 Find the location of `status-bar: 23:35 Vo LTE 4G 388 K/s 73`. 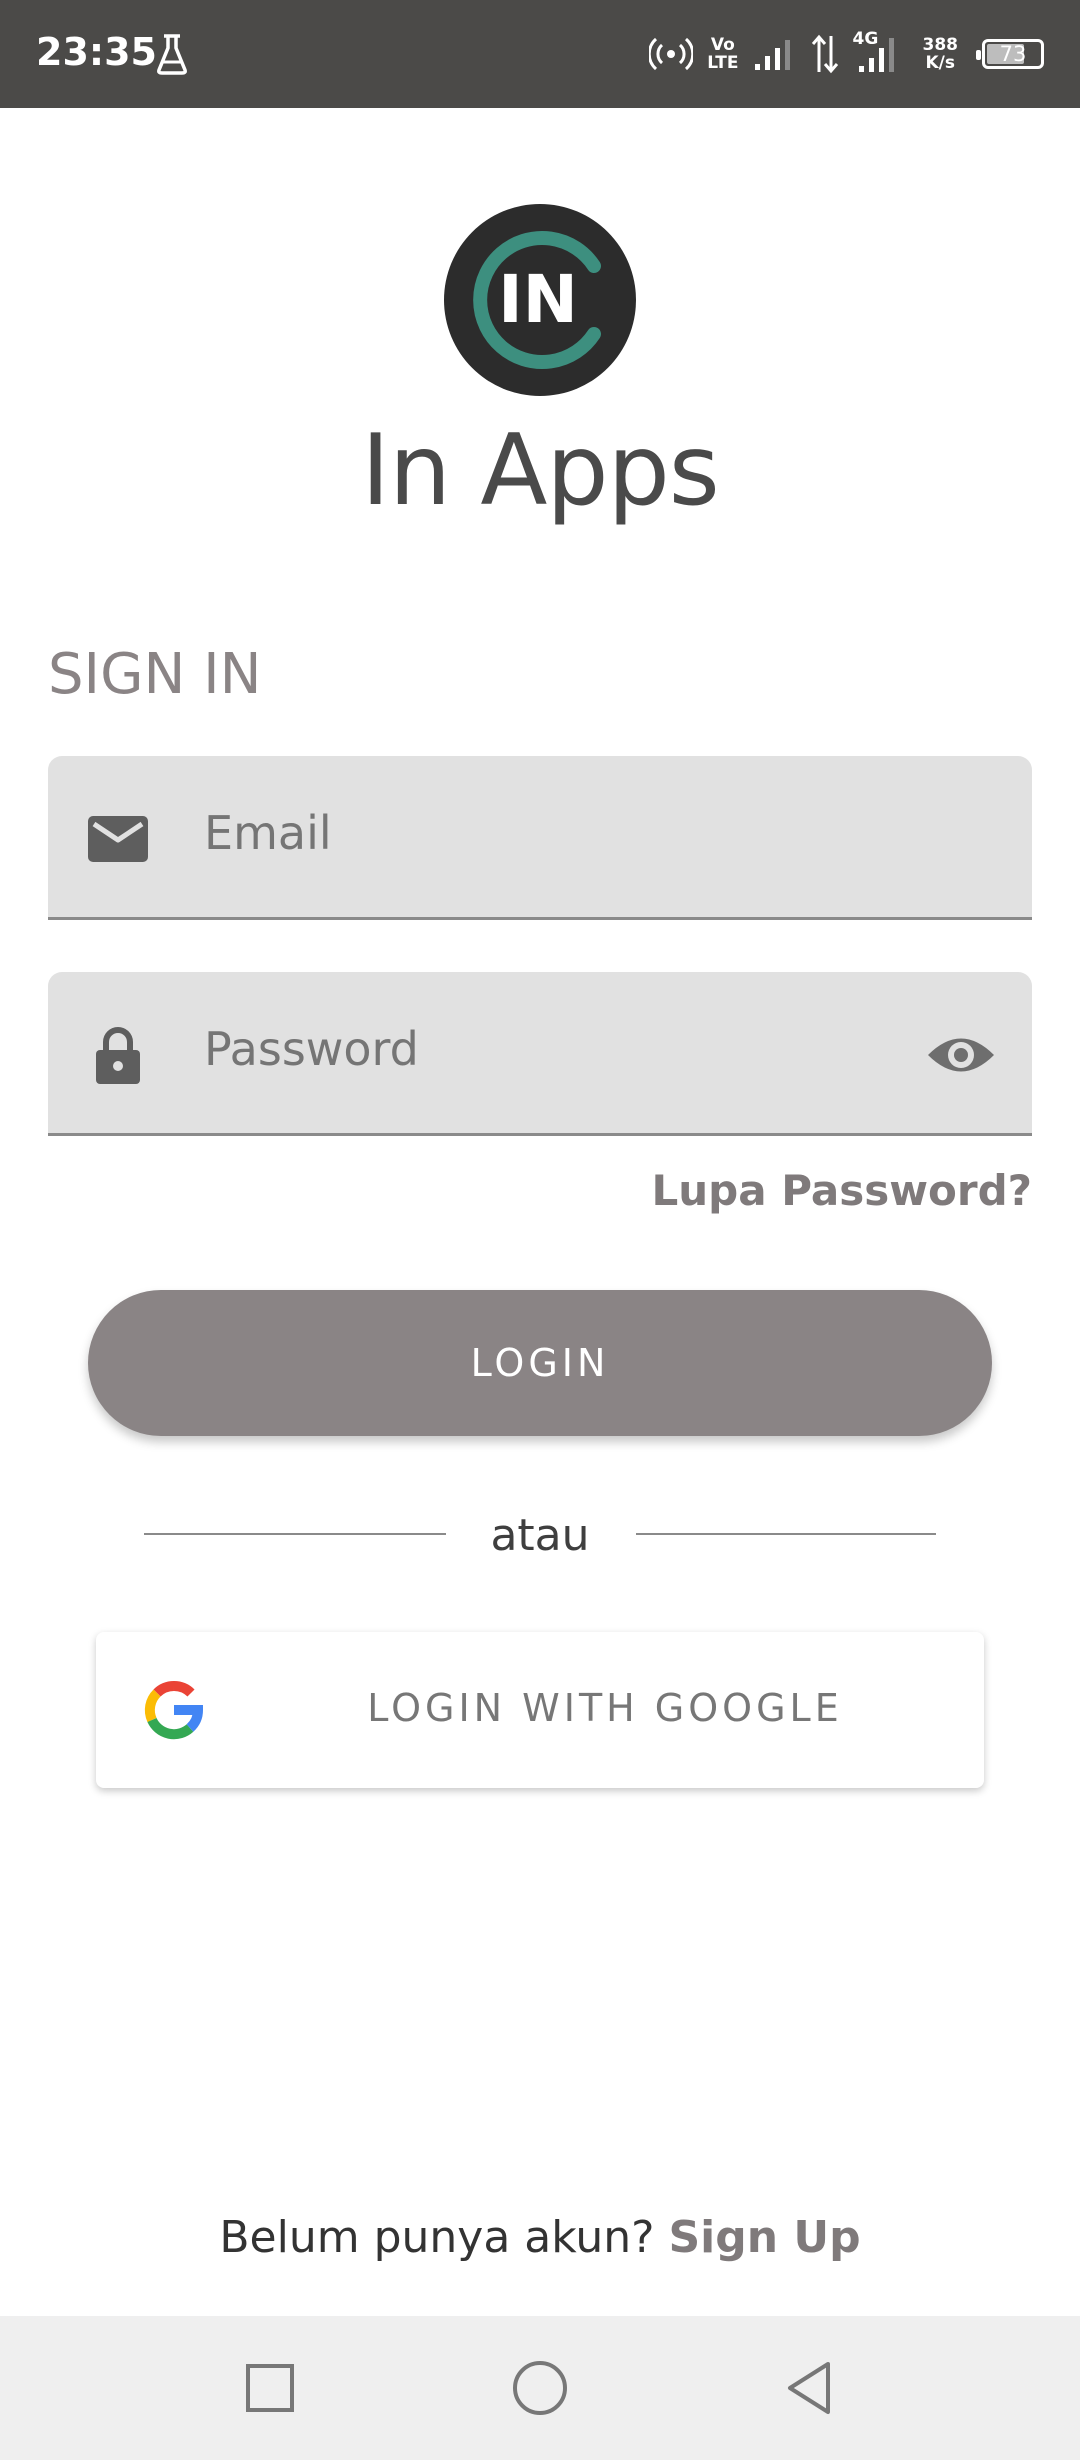

status-bar: 23:35 Vo LTE 4G 388 K/s 73 is located at coordinates (540, 54).